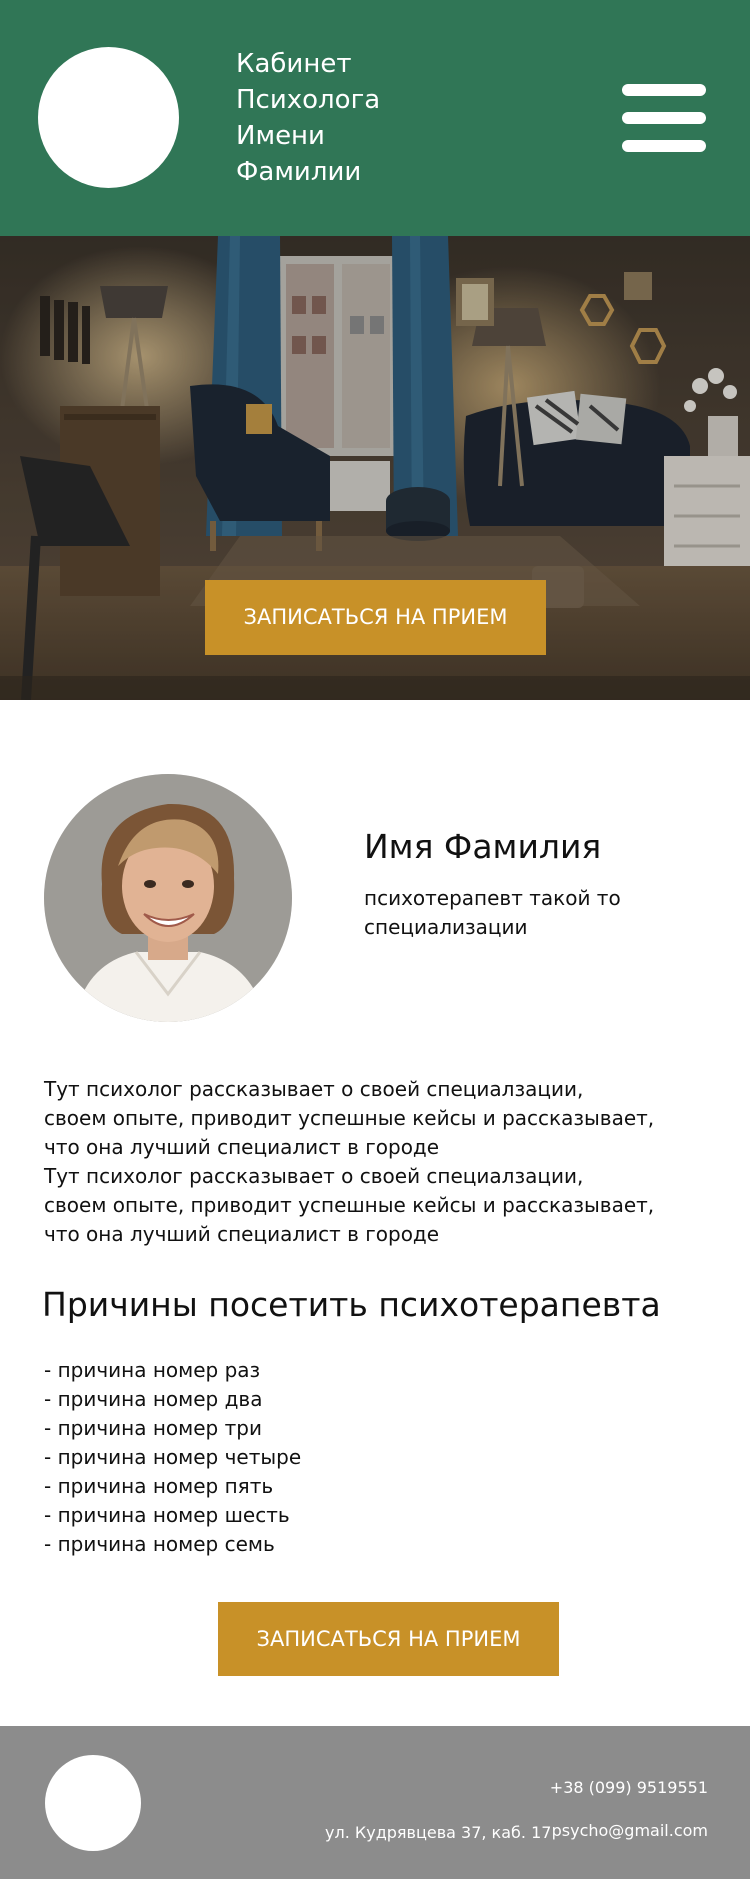 The image size is (750, 1879). Describe the element at coordinates (375, 617) in the screenshot. I see `book-appointment-button: ЗАПИСАТЬСЯ НА ПРИЕМ` at that location.